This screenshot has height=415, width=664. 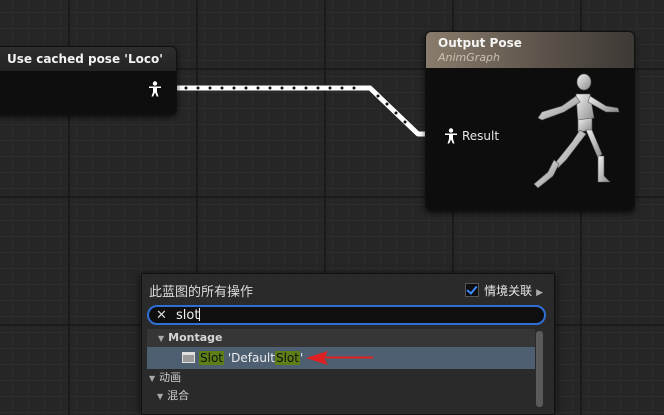 I want to click on node-title: Use cached pose 'Loco', so click(x=88, y=59).